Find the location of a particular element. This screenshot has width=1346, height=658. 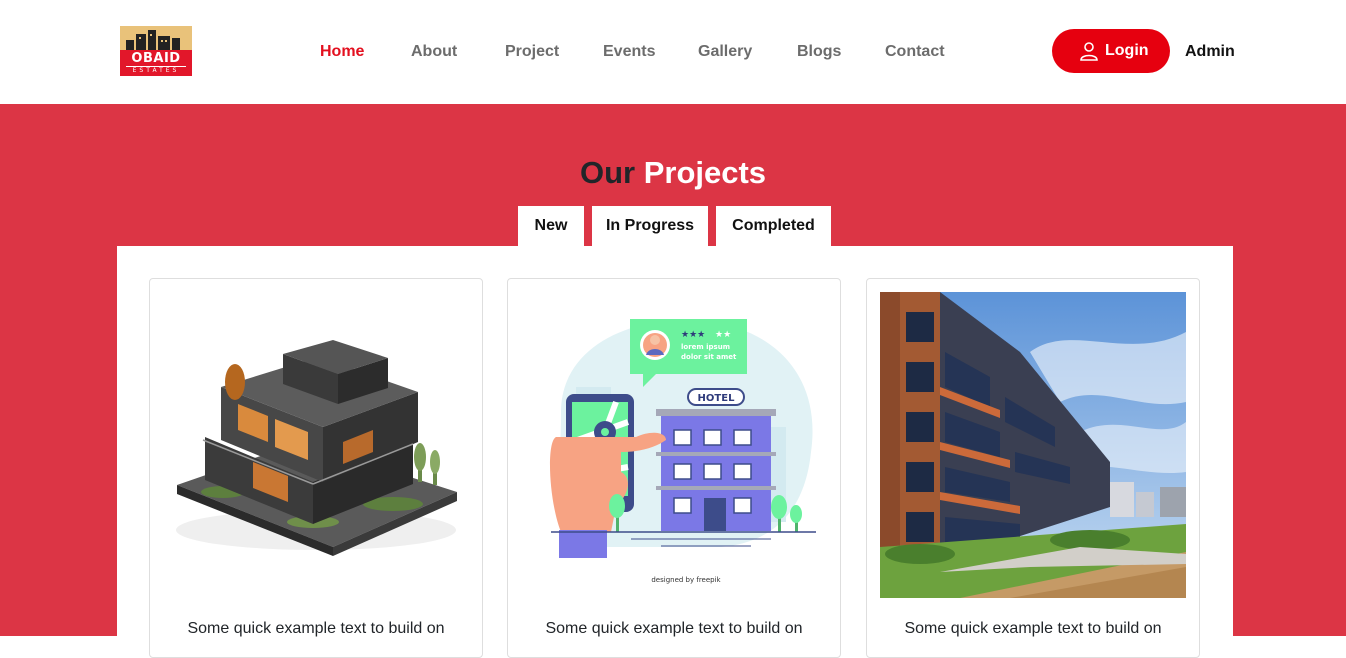

brand-logo: OBAID ESTATES is located at coordinates (156, 51).